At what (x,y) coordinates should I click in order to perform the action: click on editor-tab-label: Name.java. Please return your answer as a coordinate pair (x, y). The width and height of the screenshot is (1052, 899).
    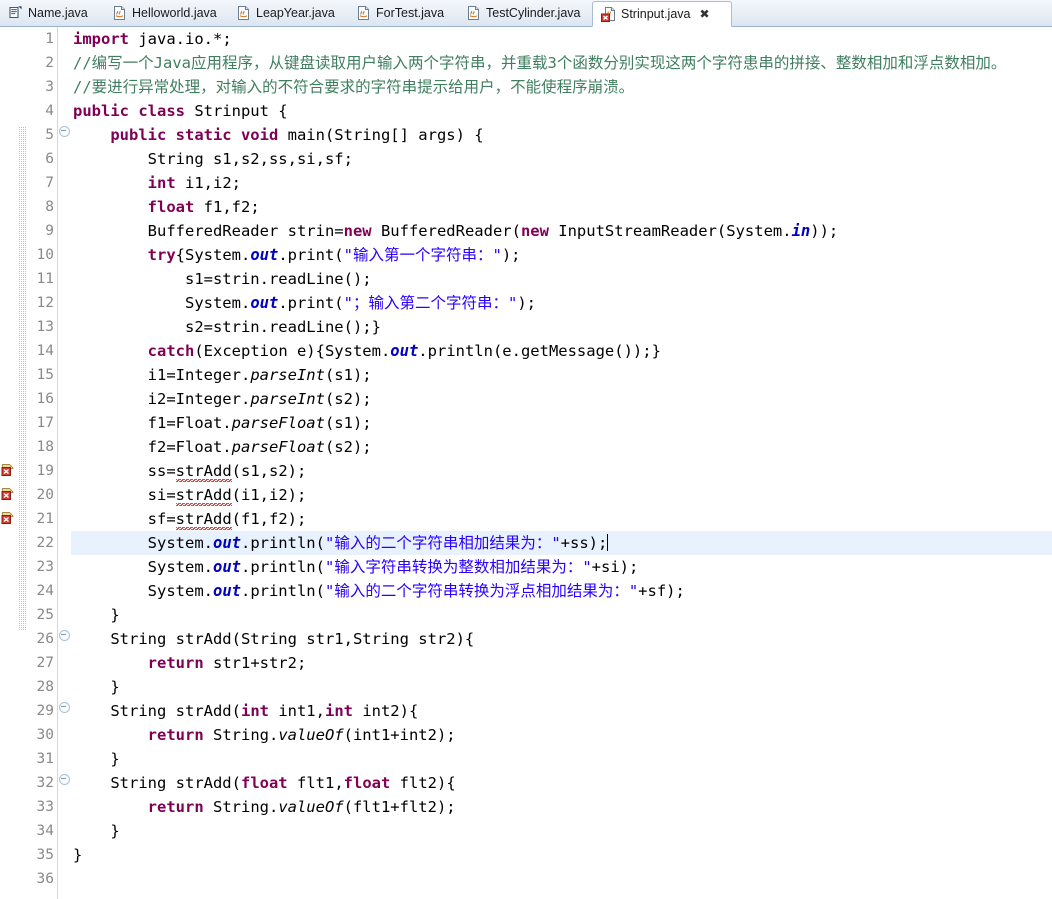
    Looking at the image, I should click on (58, 12).